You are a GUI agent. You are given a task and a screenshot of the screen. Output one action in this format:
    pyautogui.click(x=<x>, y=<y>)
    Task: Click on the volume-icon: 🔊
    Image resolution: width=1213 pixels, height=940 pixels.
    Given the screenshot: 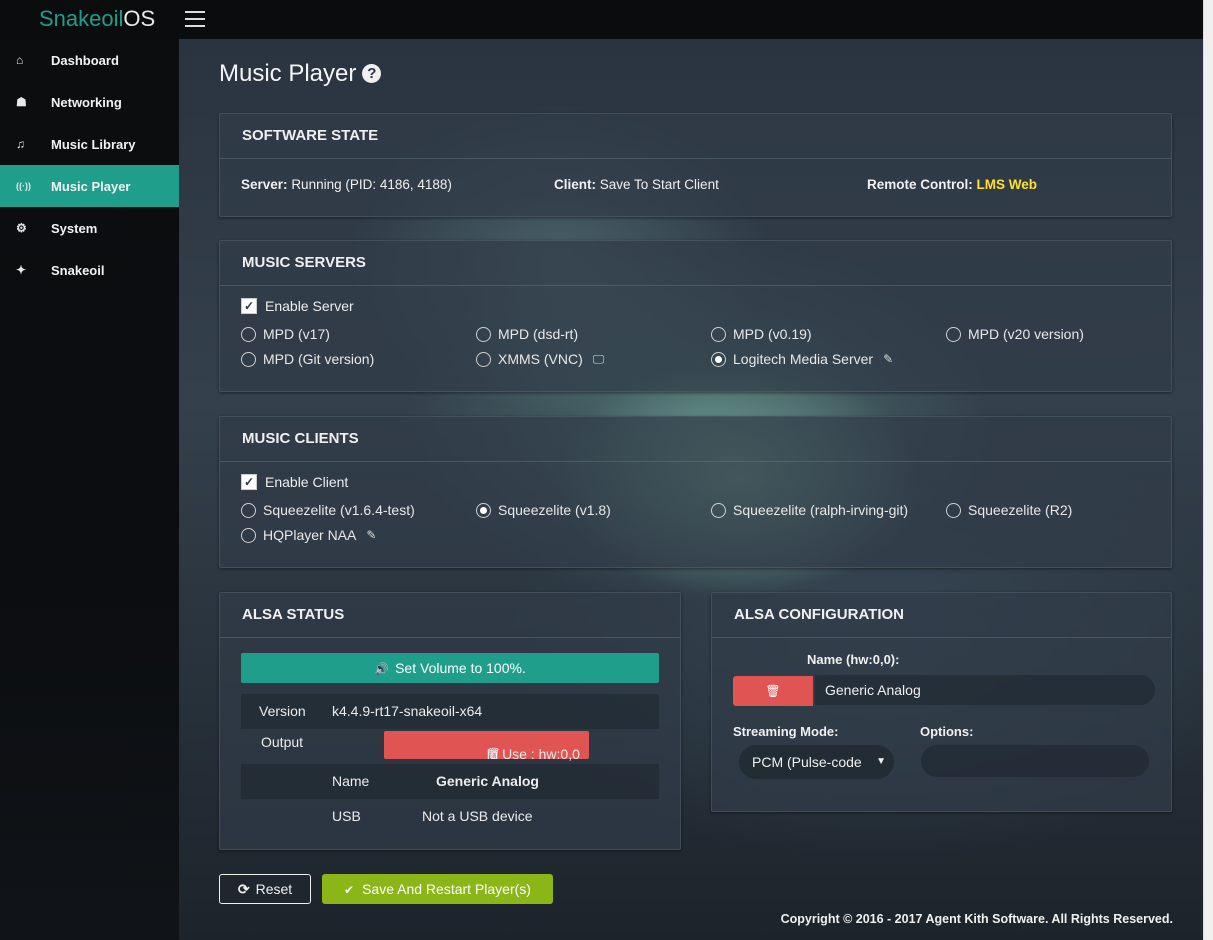 What is the action you would take?
    pyautogui.click(x=382, y=669)
    